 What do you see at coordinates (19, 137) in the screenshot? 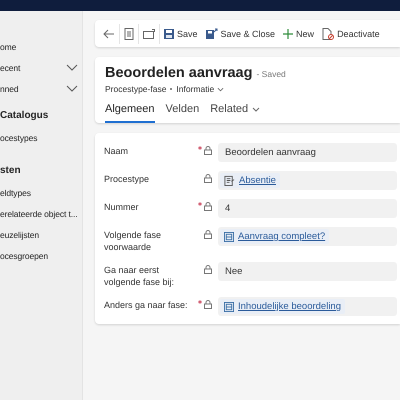
I see `sidebar-item: ocestypes` at bounding box center [19, 137].